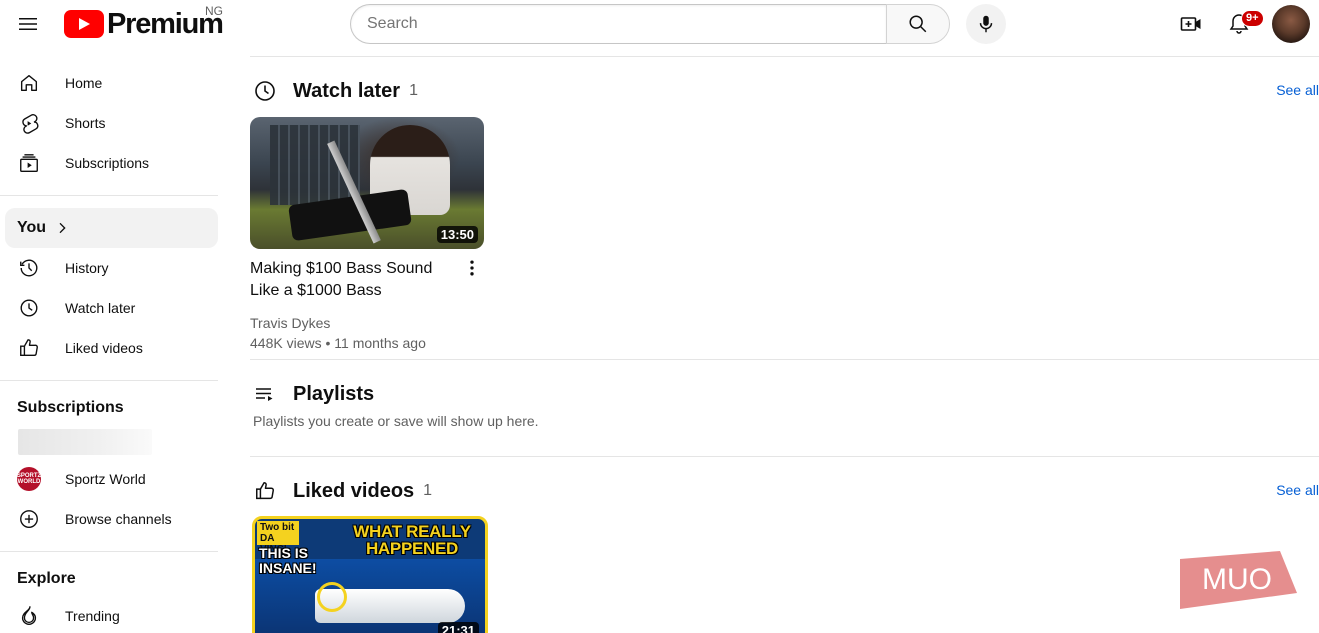 This screenshot has height=633, width=1319. I want to click on video-channel: Travis Dykes, so click(290, 323).